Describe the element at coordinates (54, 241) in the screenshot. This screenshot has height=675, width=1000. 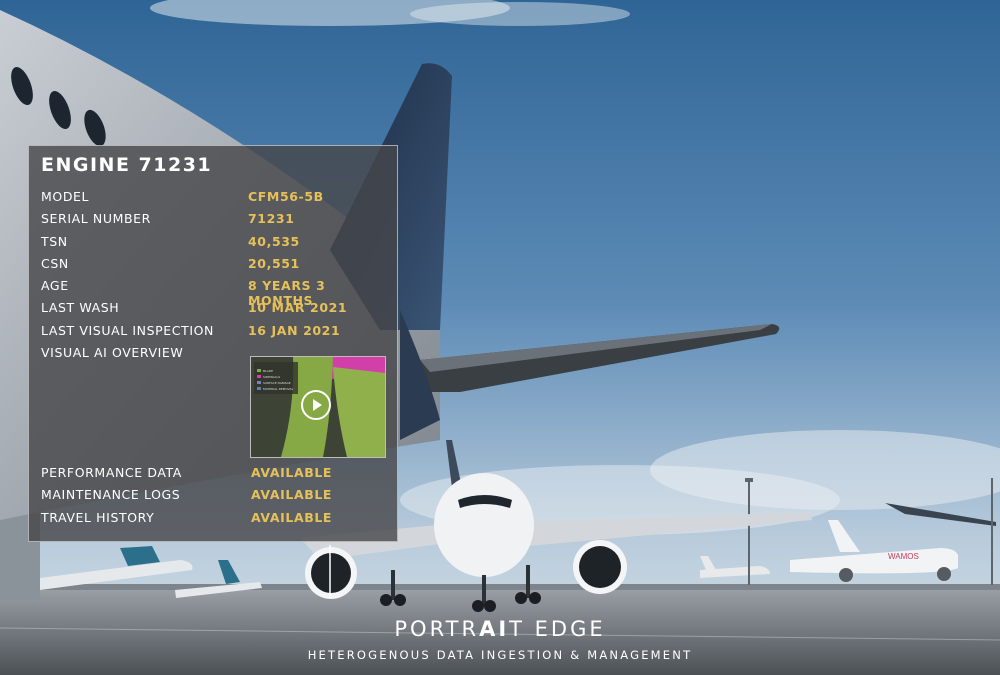
I see `row-label: TSN` at that location.